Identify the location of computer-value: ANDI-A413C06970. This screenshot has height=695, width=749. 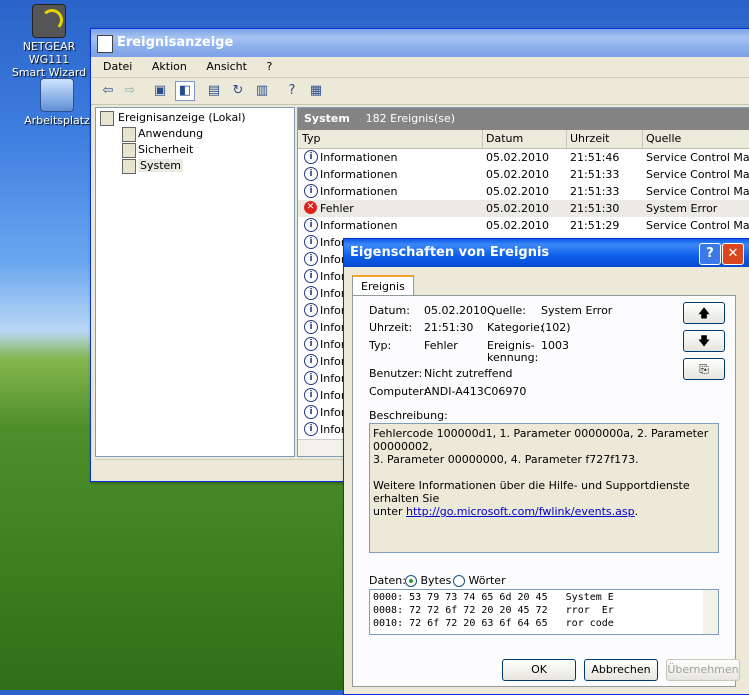
(475, 391).